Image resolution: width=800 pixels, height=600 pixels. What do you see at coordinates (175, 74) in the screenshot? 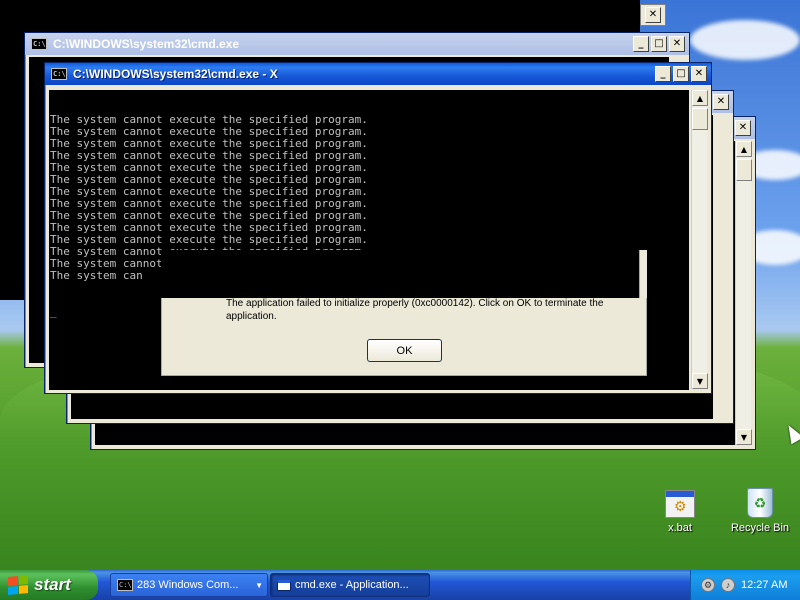
I see `window-title: C:\WINDOWS\system32\cmd.exe - X` at bounding box center [175, 74].